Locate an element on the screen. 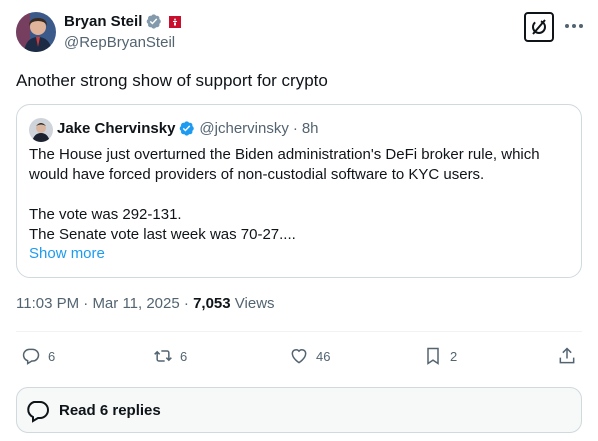 This screenshot has width=598, height=441. more-button is located at coordinates (574, 26).